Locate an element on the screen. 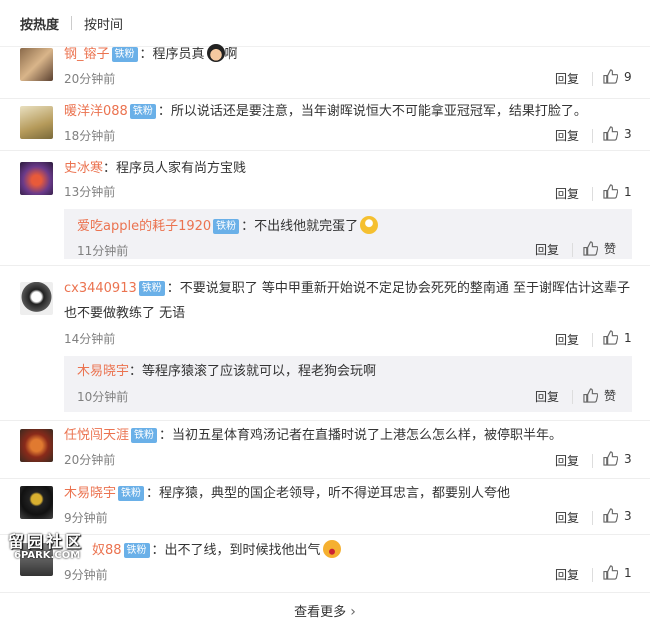 Image resolution: width=650 pixels, height=626 pixels. comment-text: ：程序员人家有尚方宝贱 is located at coordinates (175, 168).